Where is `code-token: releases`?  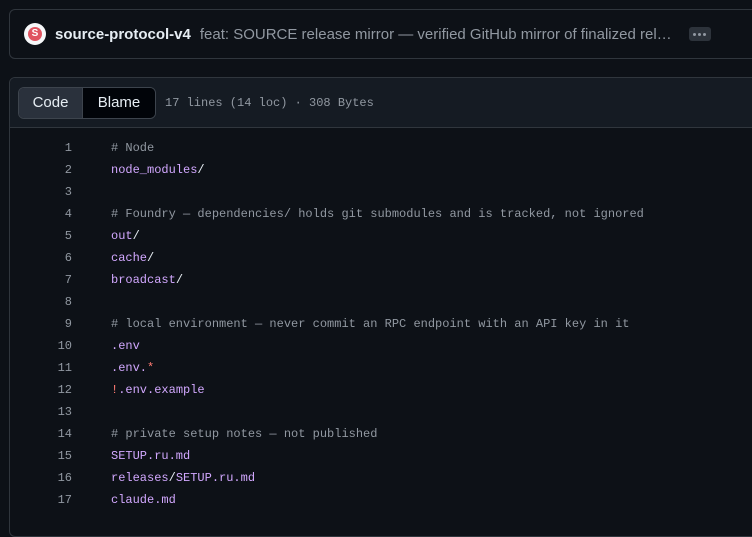
code-token: releases is located at coordinates (140, 478).